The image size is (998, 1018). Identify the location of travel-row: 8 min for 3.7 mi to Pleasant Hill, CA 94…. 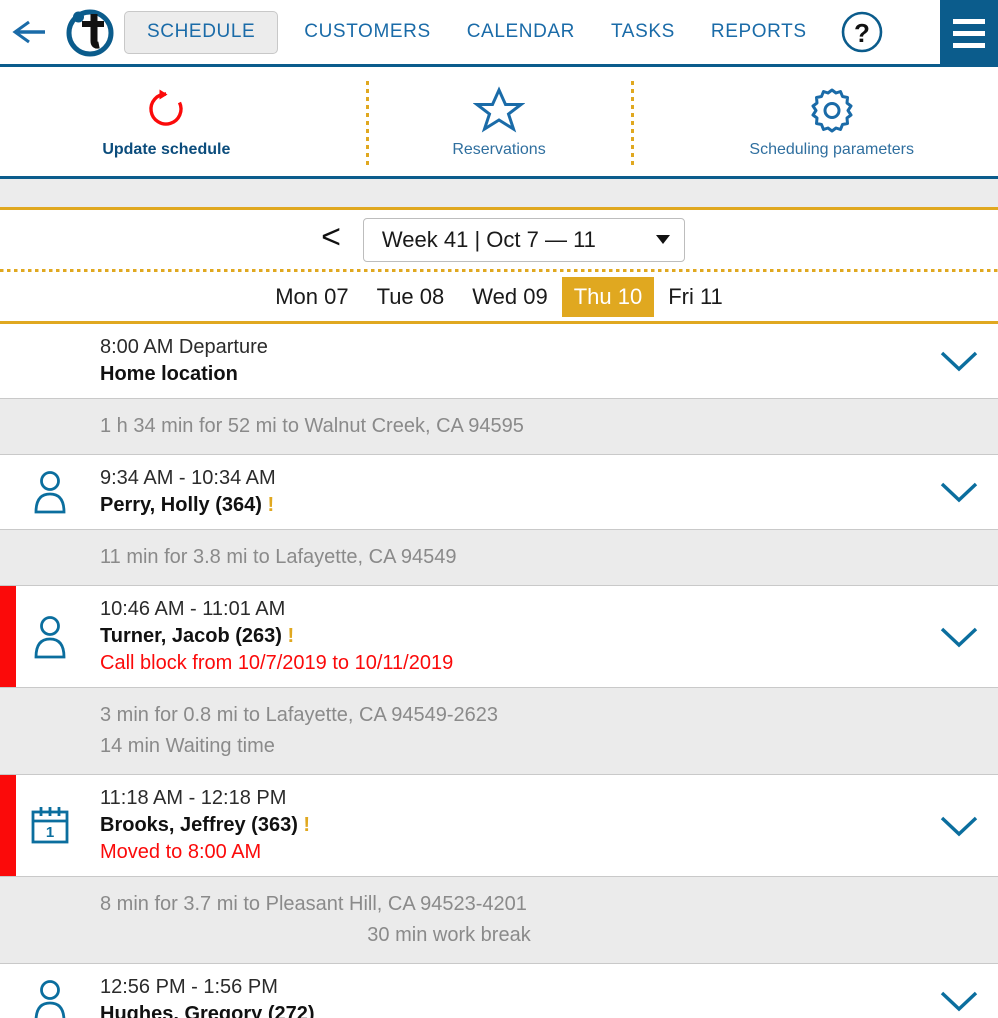
(499, 920).